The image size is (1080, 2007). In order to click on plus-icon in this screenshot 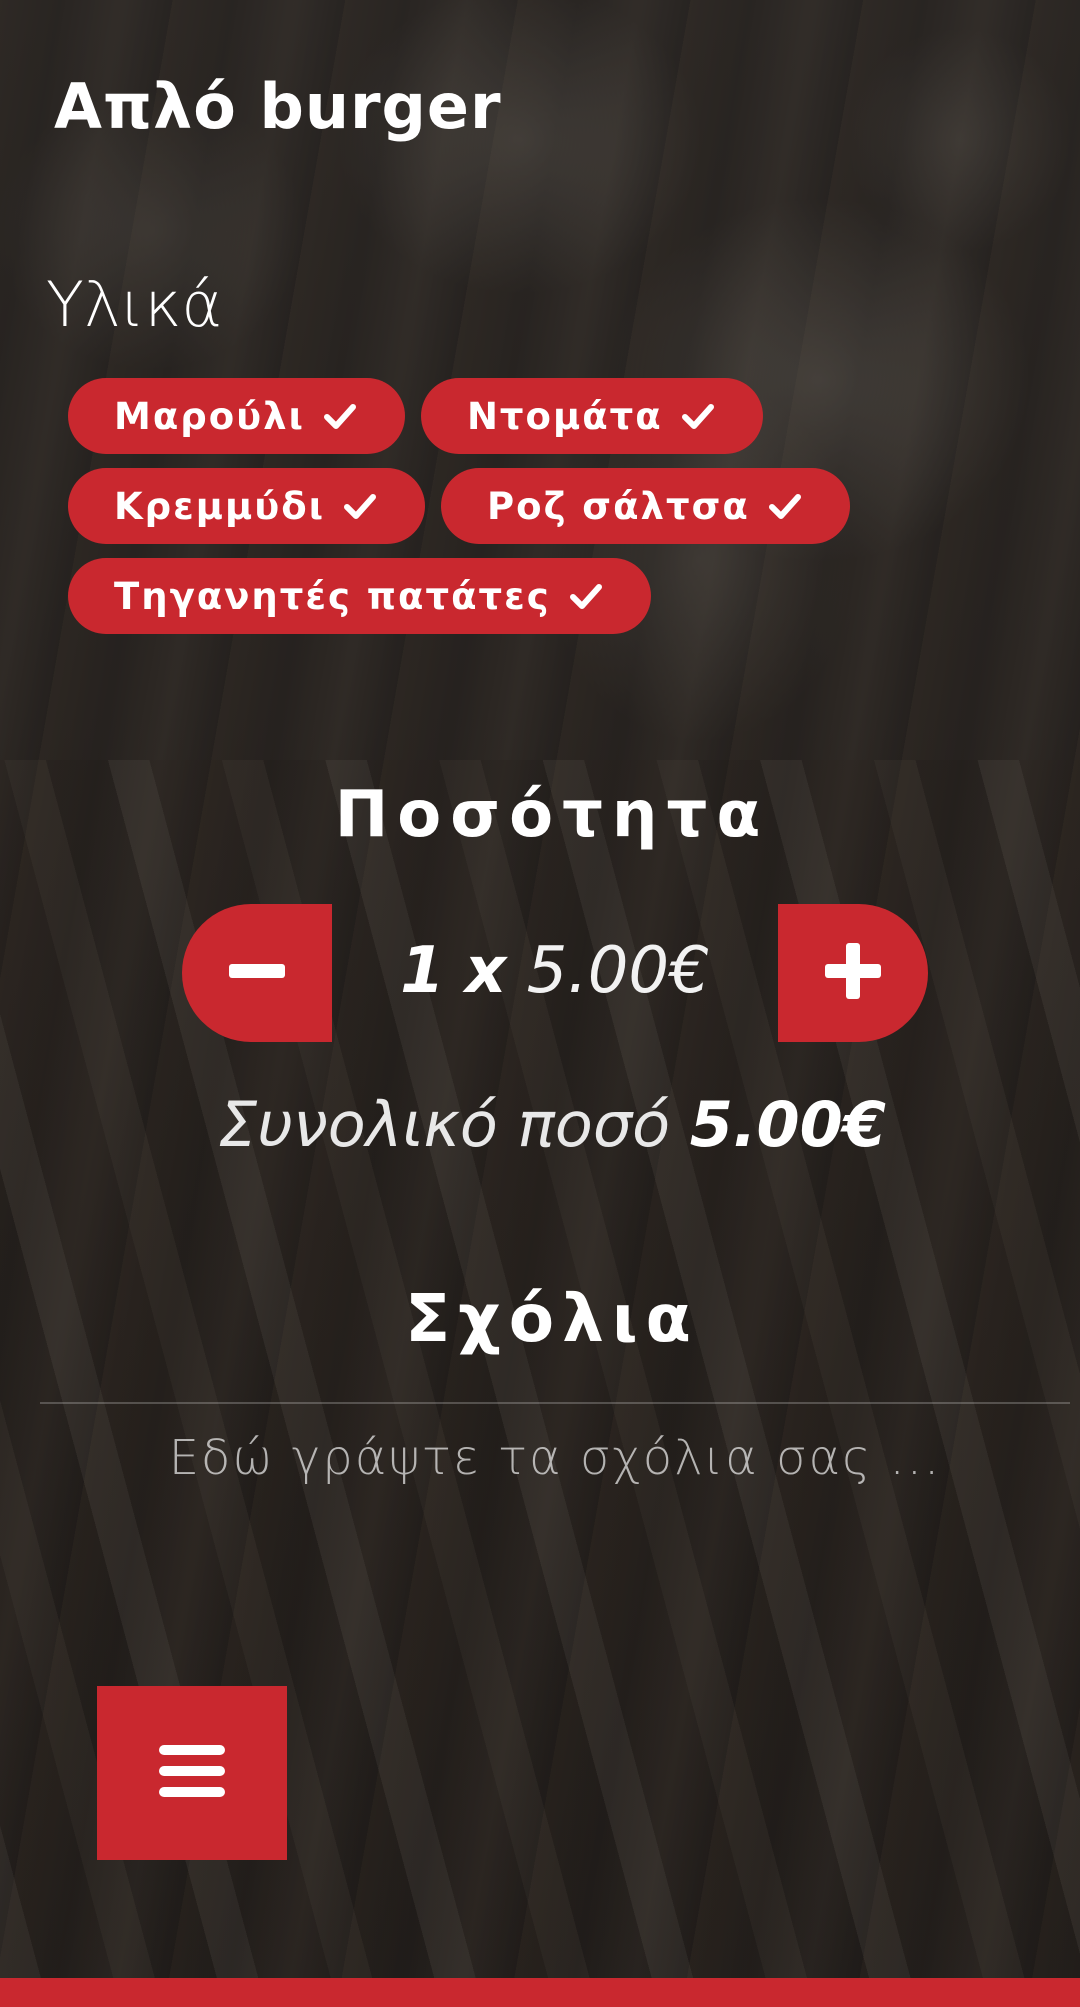, I will do `click(853, 973)`.